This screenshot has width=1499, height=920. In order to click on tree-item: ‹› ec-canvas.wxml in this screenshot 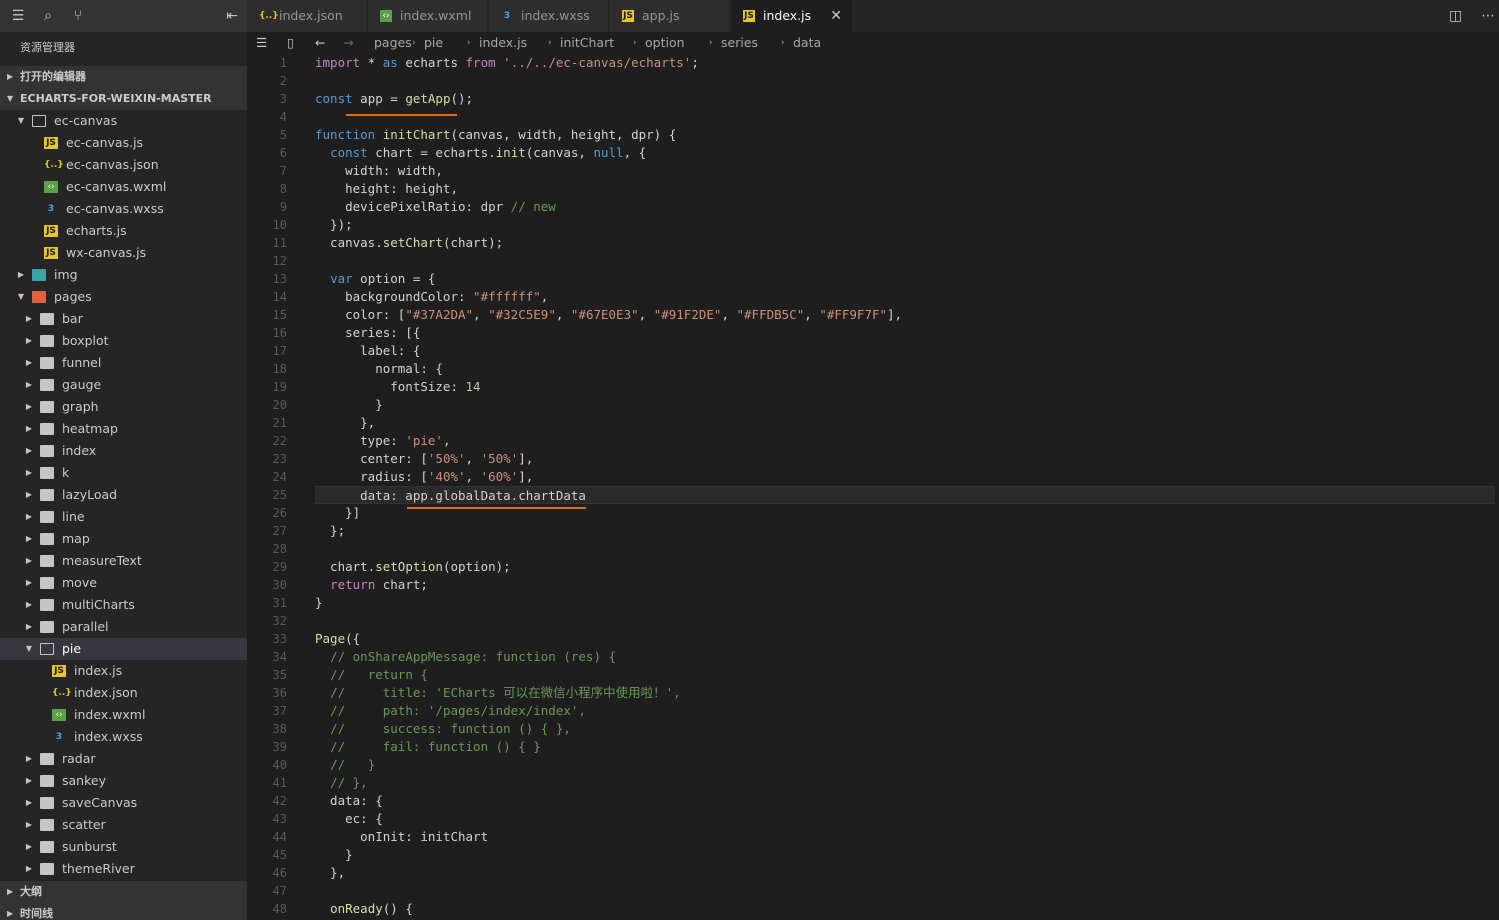, I will do `click(123, 187)`.